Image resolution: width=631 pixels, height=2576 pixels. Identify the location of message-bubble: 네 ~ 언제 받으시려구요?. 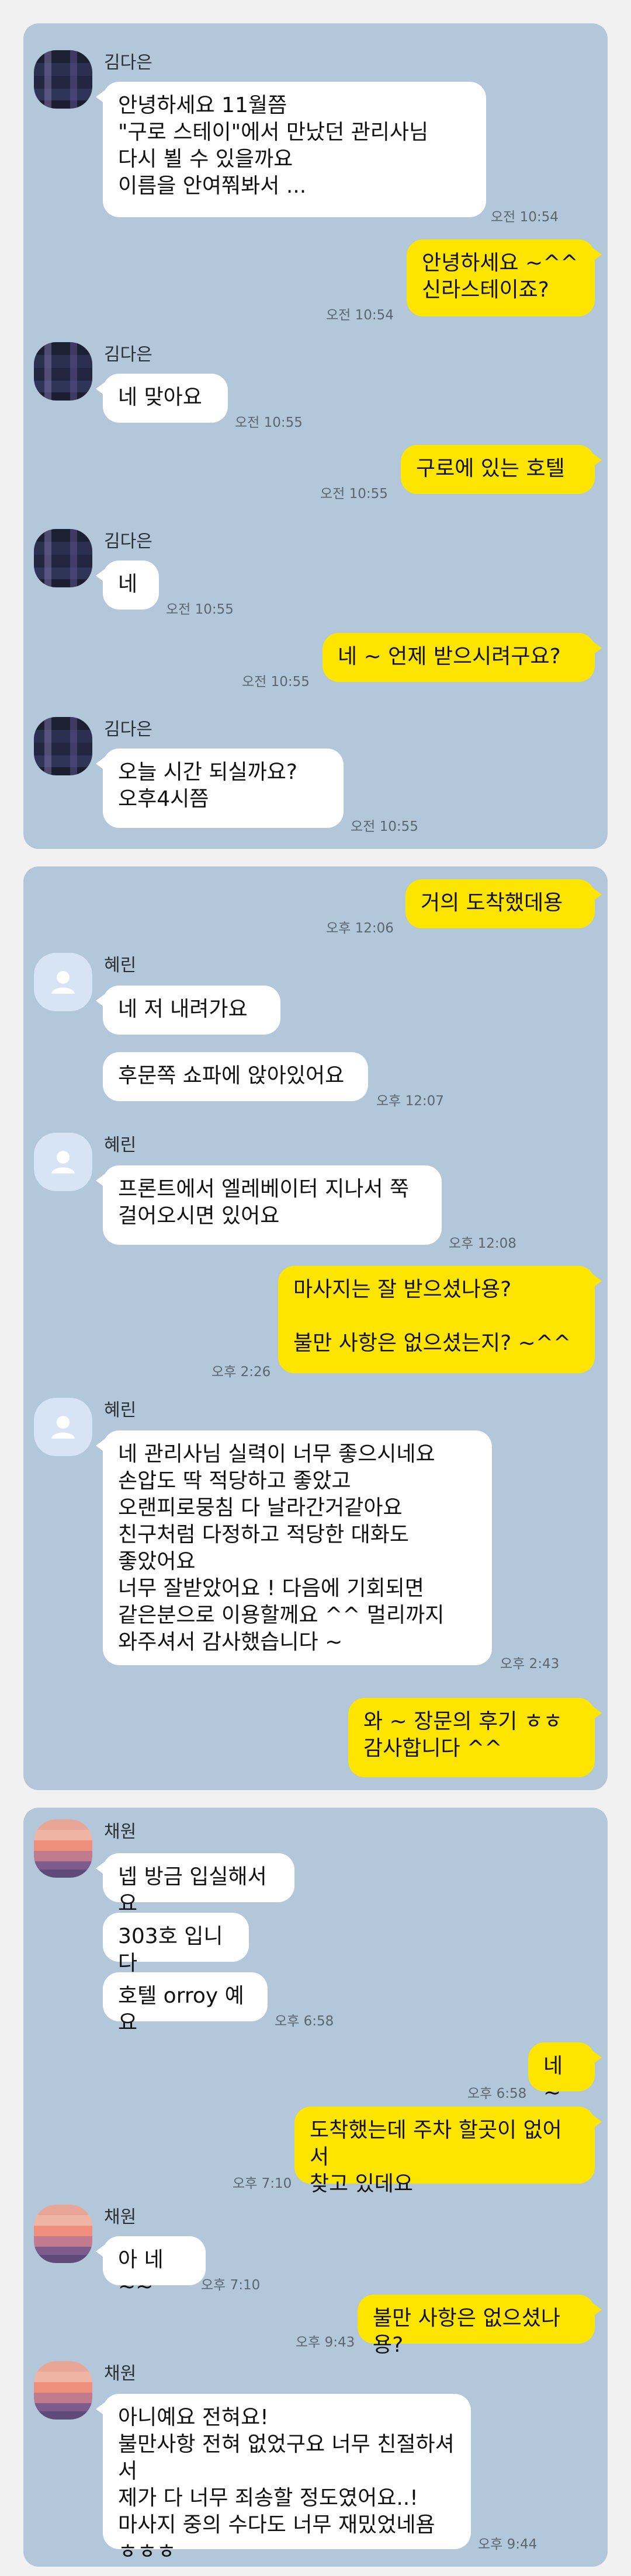
(462, 657).